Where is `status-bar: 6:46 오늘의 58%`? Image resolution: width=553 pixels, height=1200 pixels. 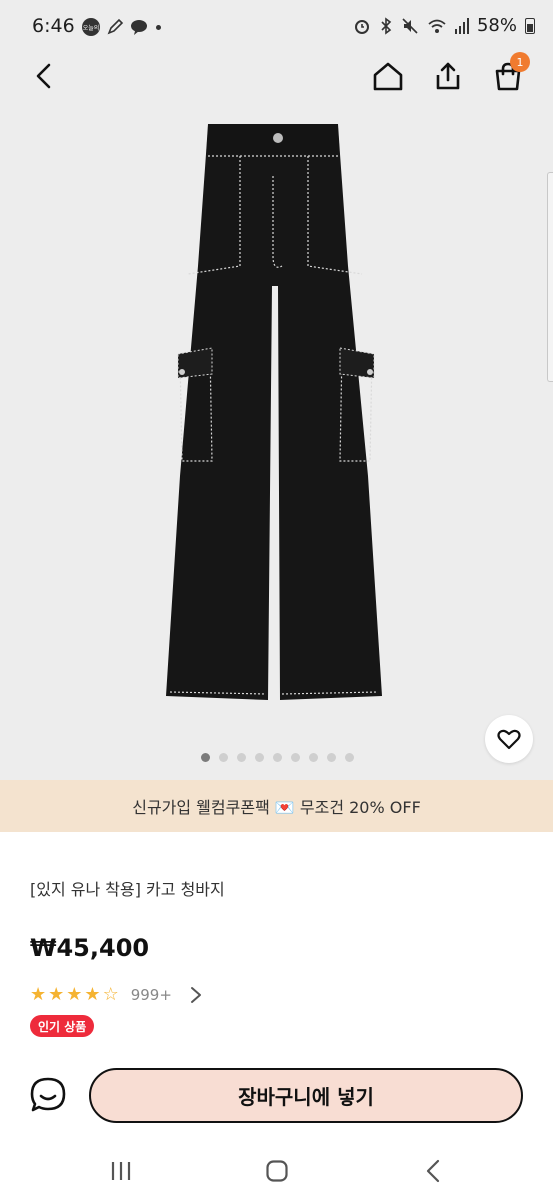 status-bar: 6:46 오늘의 58% is located at coordinates (276, 22).